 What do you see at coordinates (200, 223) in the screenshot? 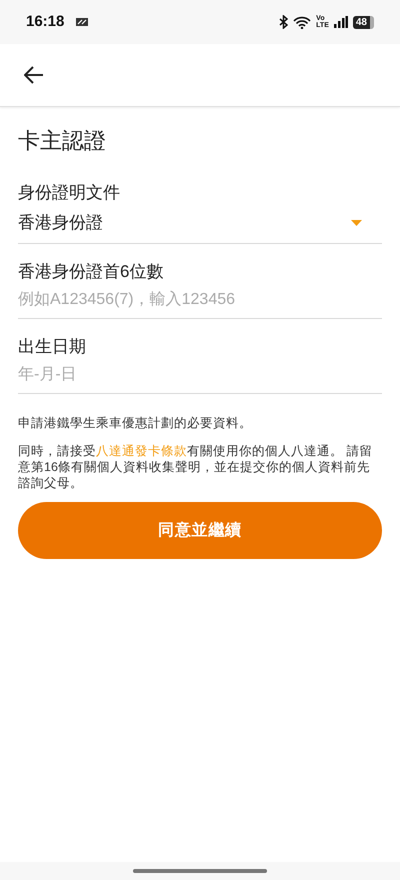
I see `document-dropdown: 香港身份證` at bounding box center [200, 223].